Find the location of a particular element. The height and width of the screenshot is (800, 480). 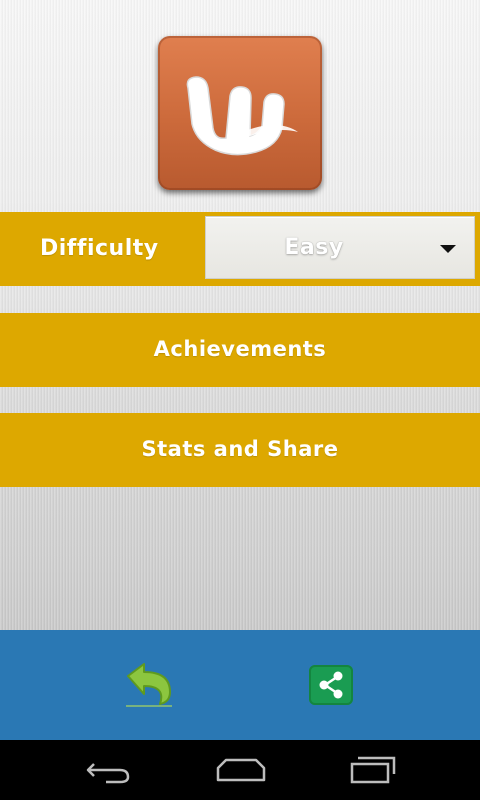

app-logo is located at coordinates (240, 113).